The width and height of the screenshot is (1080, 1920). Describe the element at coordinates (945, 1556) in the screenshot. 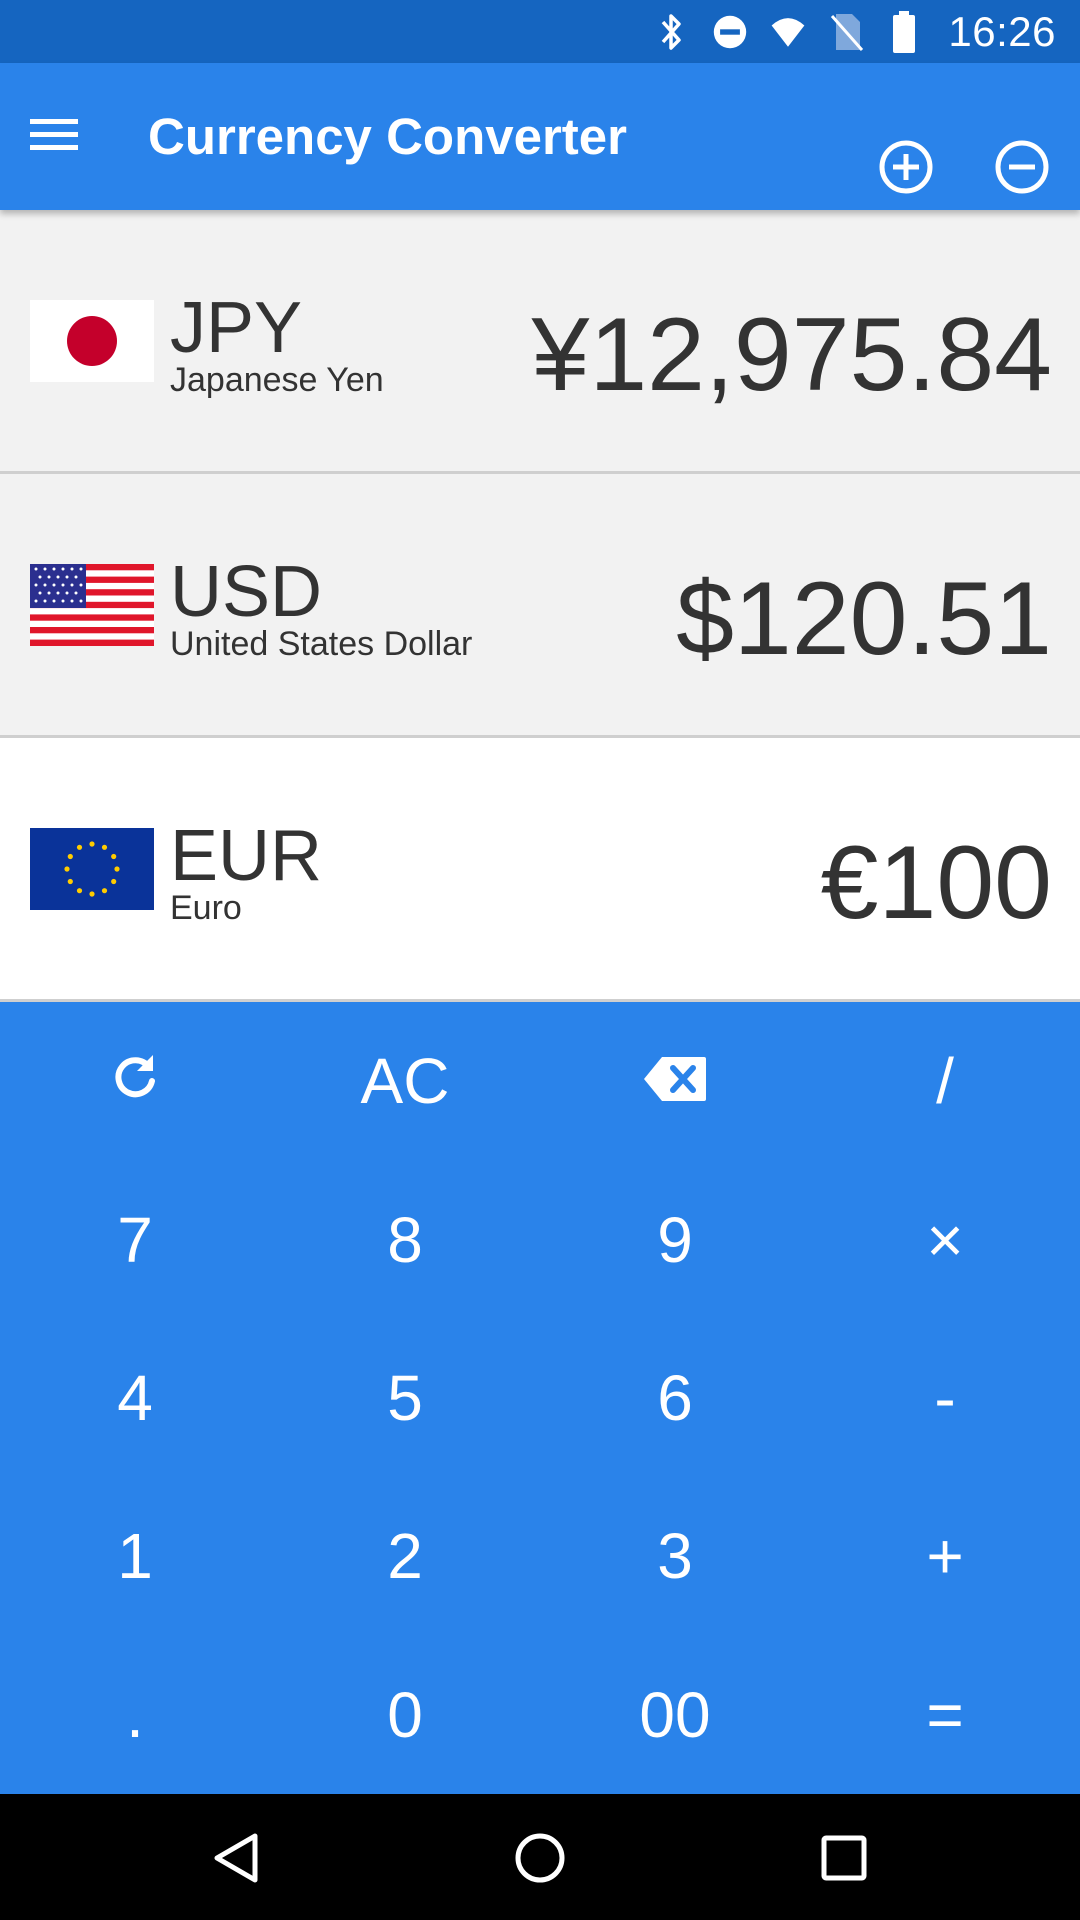

I see `add-key: +` at that location.